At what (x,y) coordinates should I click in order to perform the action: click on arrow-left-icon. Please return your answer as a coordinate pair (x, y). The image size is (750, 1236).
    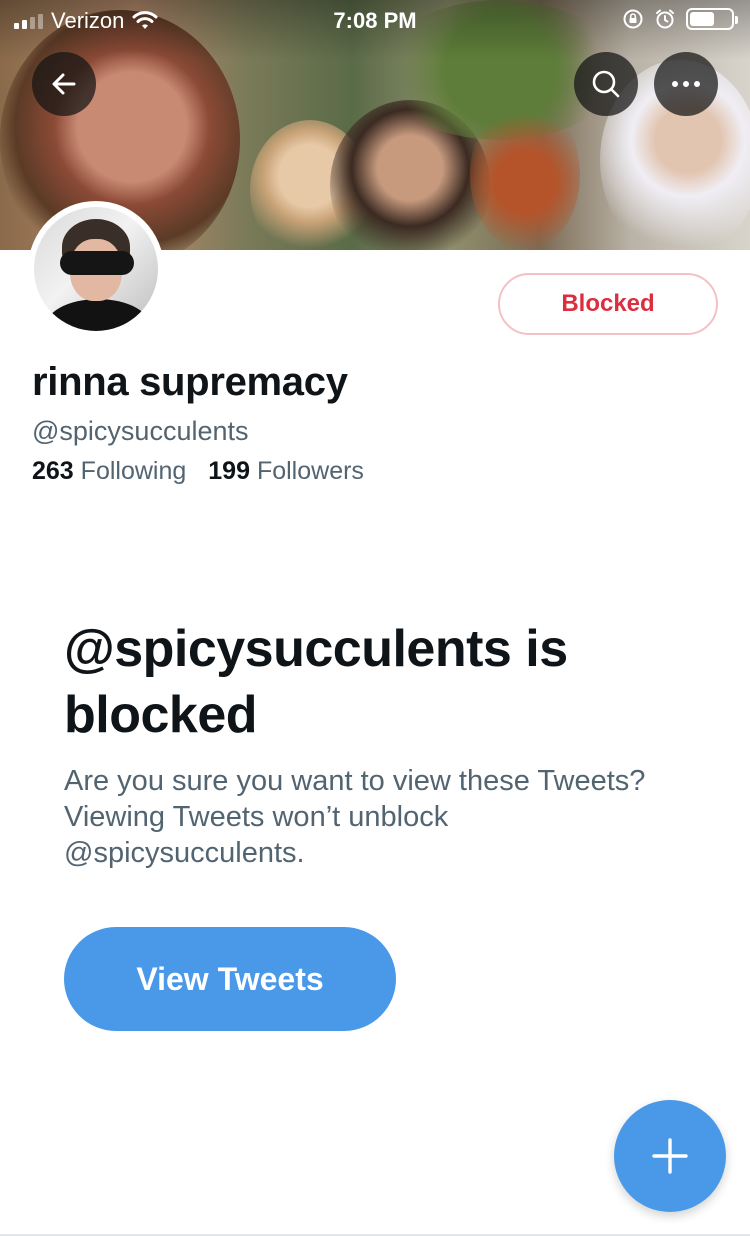
    Looking at the image, I should click on (64, 84).